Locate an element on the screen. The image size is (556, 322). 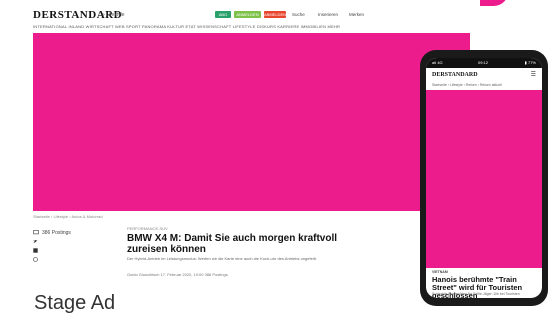
logout-button: ABMELDEN is located at coordinates (275, 14).